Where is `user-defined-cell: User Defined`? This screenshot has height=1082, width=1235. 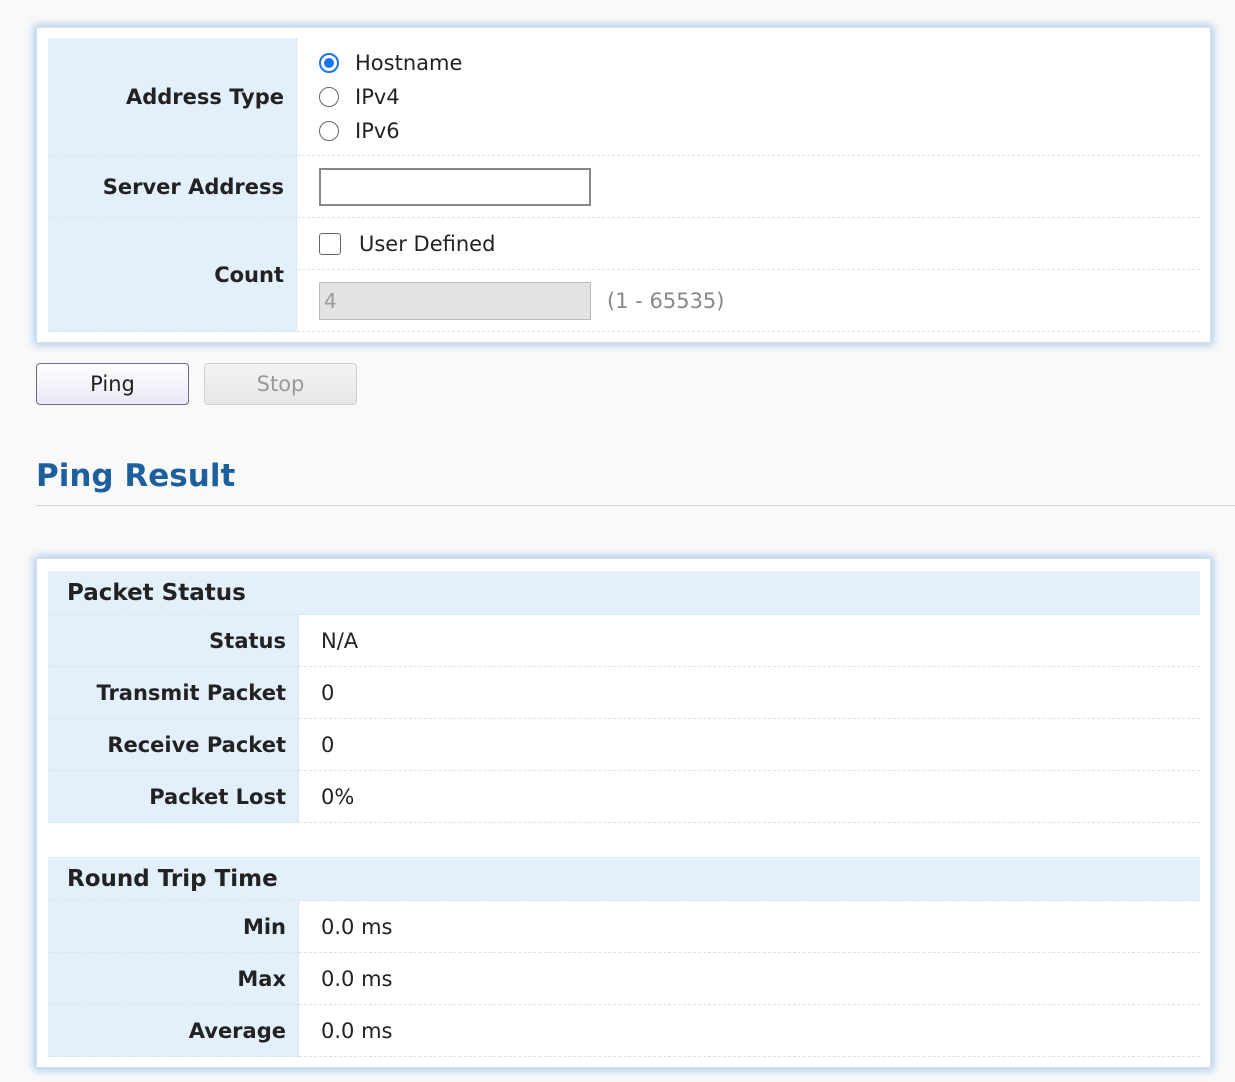 user-defined-cell: User Defined is located at coordinates (748, 244).